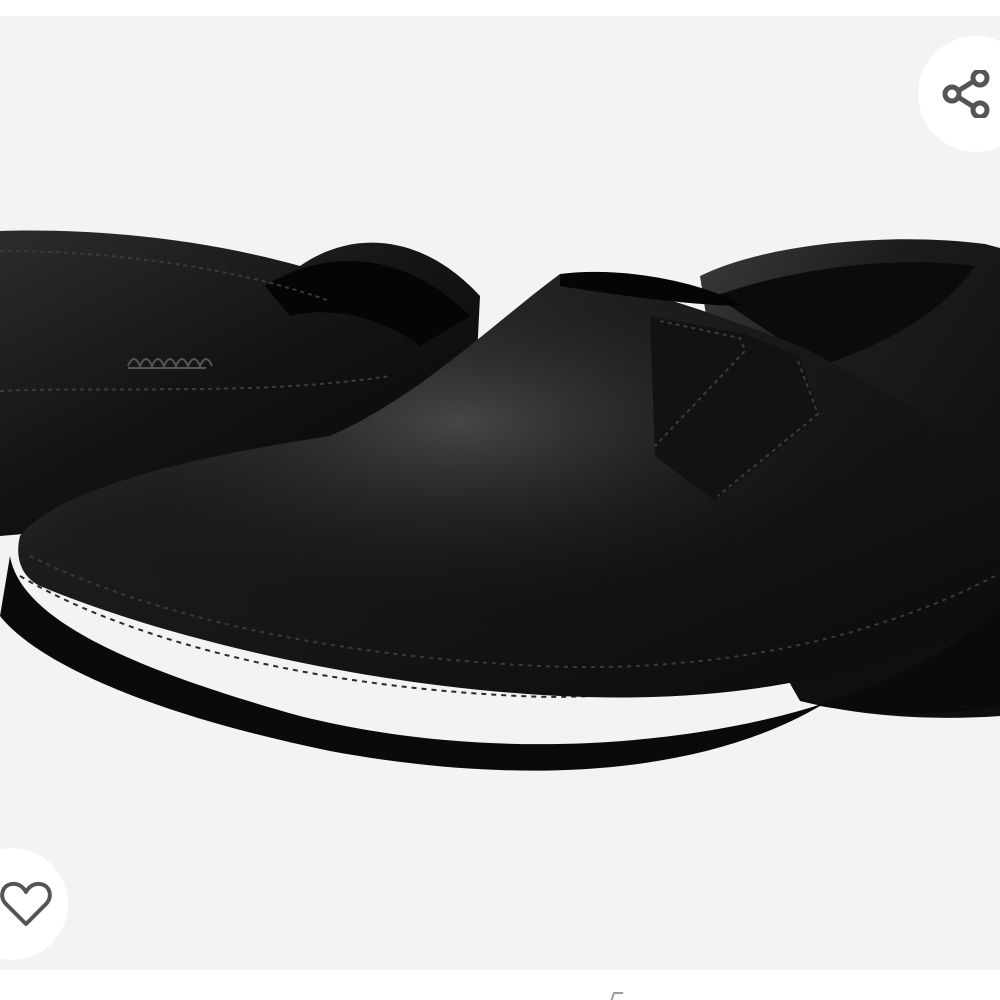 This screenshot has width=1000, height=1000. I want to click on bottom-strip, so click(500, 985).